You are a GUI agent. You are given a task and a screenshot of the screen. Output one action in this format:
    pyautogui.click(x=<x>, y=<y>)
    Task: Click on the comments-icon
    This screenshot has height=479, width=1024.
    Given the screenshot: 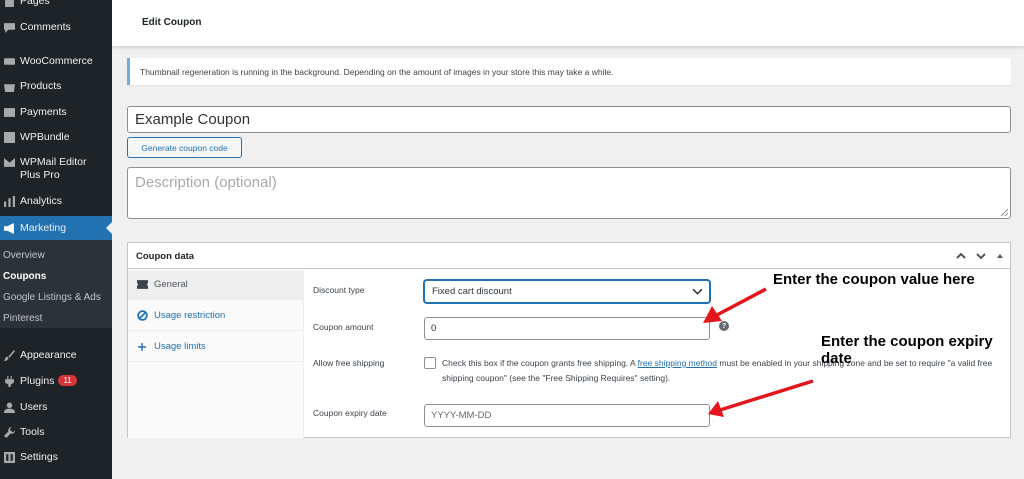 What is the action you would take?
    pyautogui.click(x=9, y=27)
    